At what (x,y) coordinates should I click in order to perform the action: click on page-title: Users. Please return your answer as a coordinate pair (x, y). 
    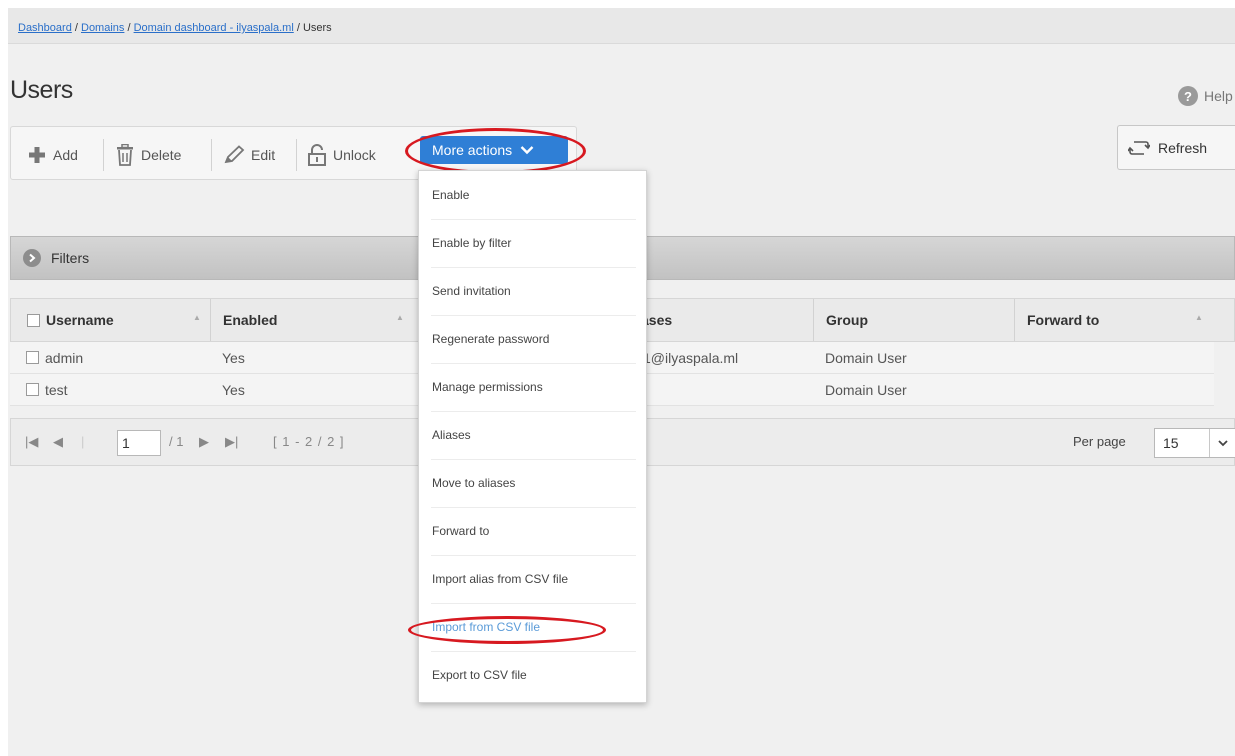
    Looking at the image, I should click on (41, 90).